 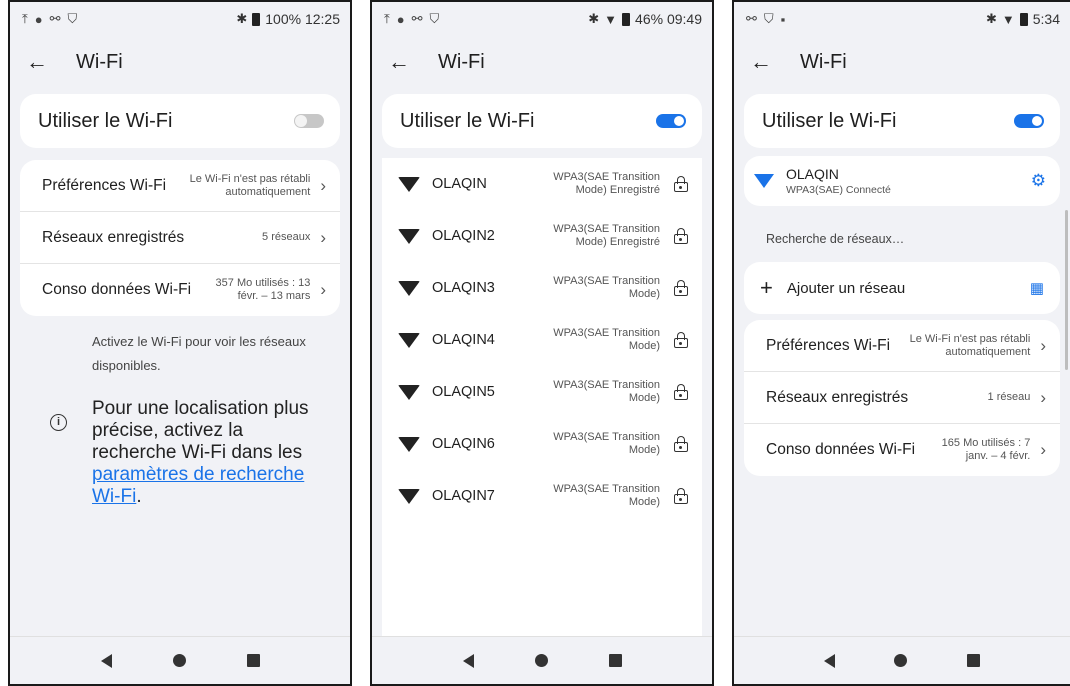 I want to click on pref-label: Préférences Wi-Fi, so click(x=828, y=345).